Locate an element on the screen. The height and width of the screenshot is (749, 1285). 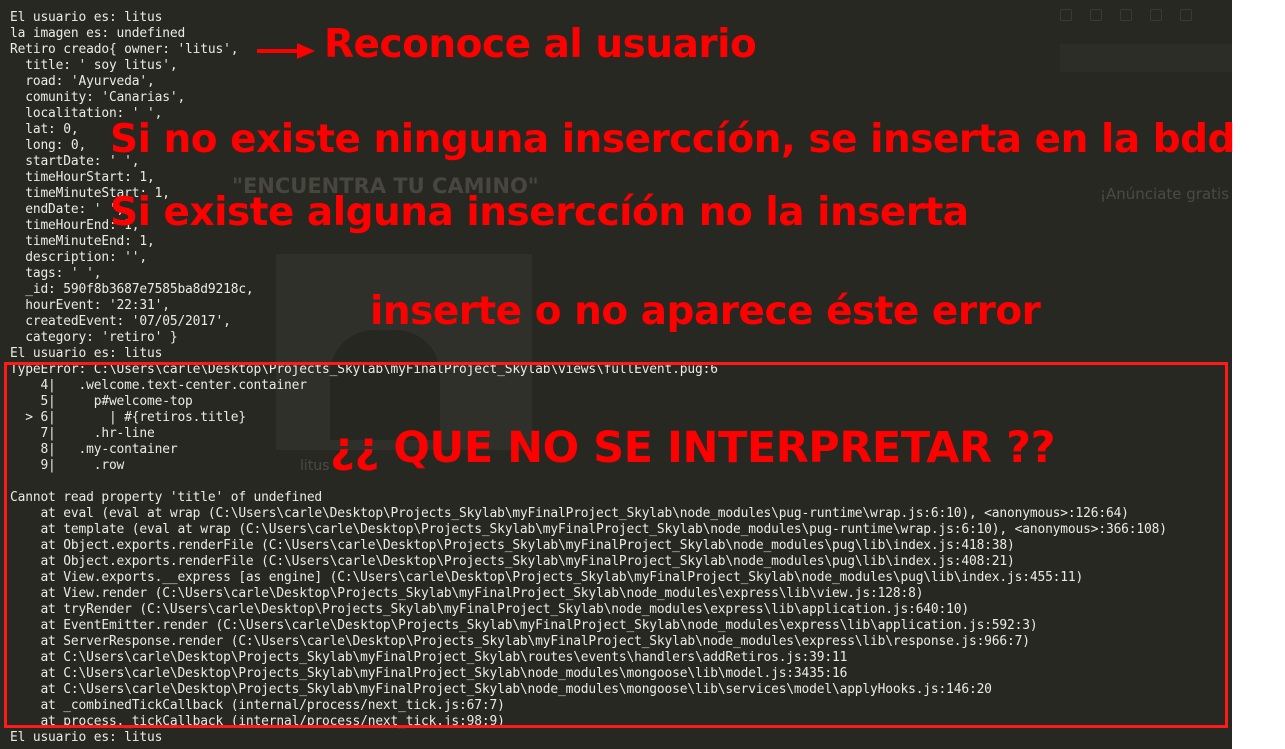
terminal-line: road: 'Ayurveda', is located at coordinates (82, 81).